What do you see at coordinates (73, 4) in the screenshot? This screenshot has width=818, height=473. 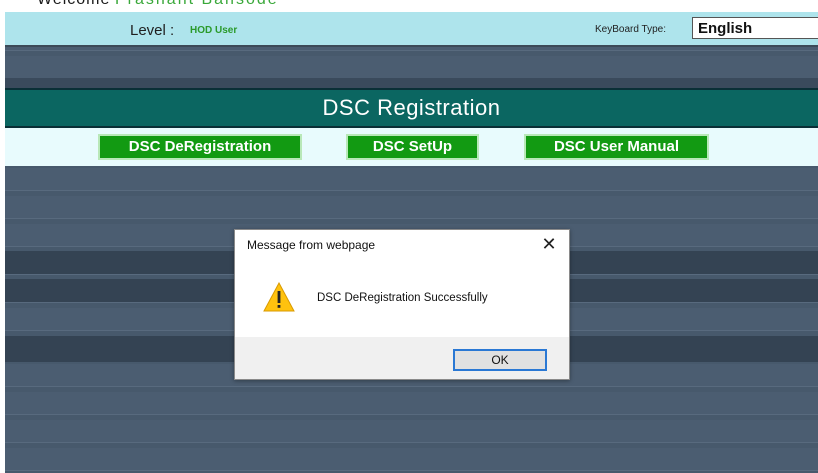 I see `welcome-text: Welcome` at bounding box center [73, 4].